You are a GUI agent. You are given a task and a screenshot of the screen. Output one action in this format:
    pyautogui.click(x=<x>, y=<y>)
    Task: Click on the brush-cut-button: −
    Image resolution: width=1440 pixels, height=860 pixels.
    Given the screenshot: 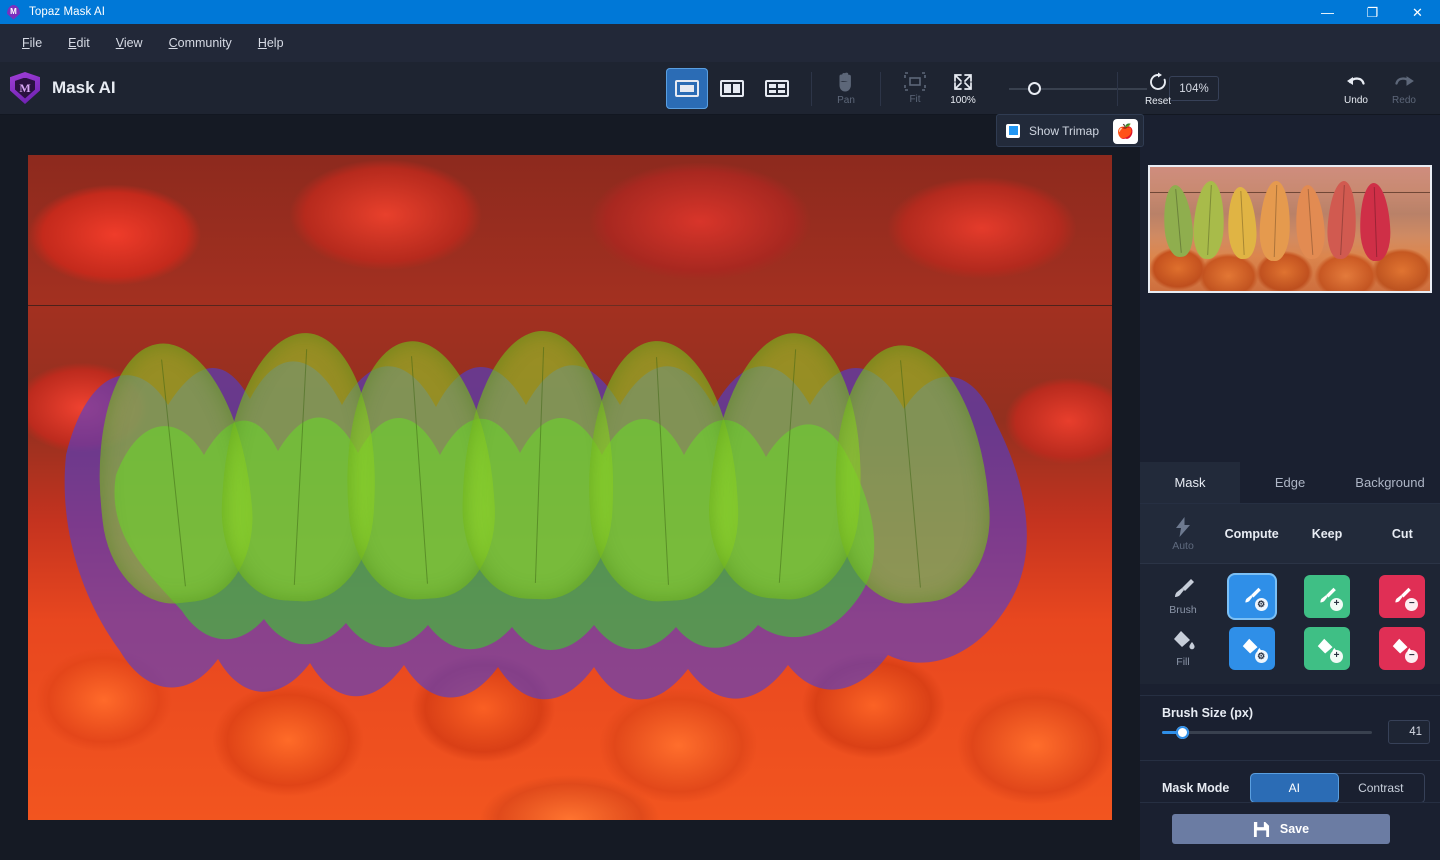 What is the action you would take?
    pyautogui.click(x=1402, y=596)
    